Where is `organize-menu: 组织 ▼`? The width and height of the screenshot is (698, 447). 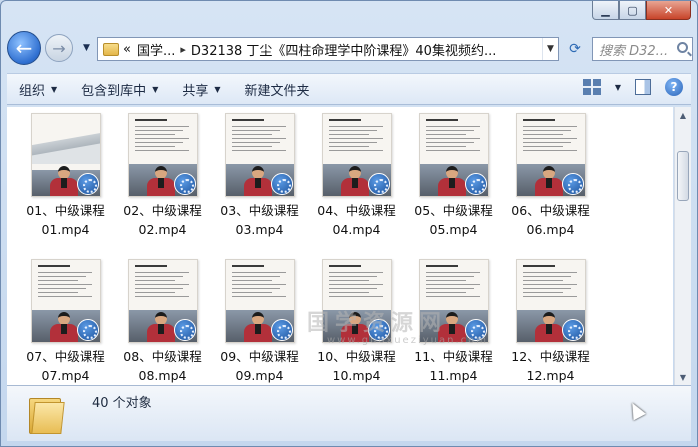
organize-menu: 组织 ▼ is located at coordinates (38, 89).